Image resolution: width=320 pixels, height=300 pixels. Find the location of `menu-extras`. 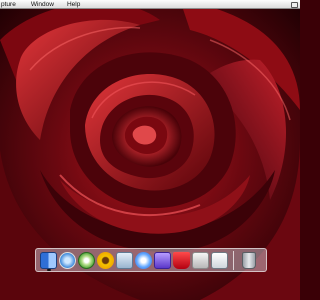

menu-extras is located at coordinates (294, 4).